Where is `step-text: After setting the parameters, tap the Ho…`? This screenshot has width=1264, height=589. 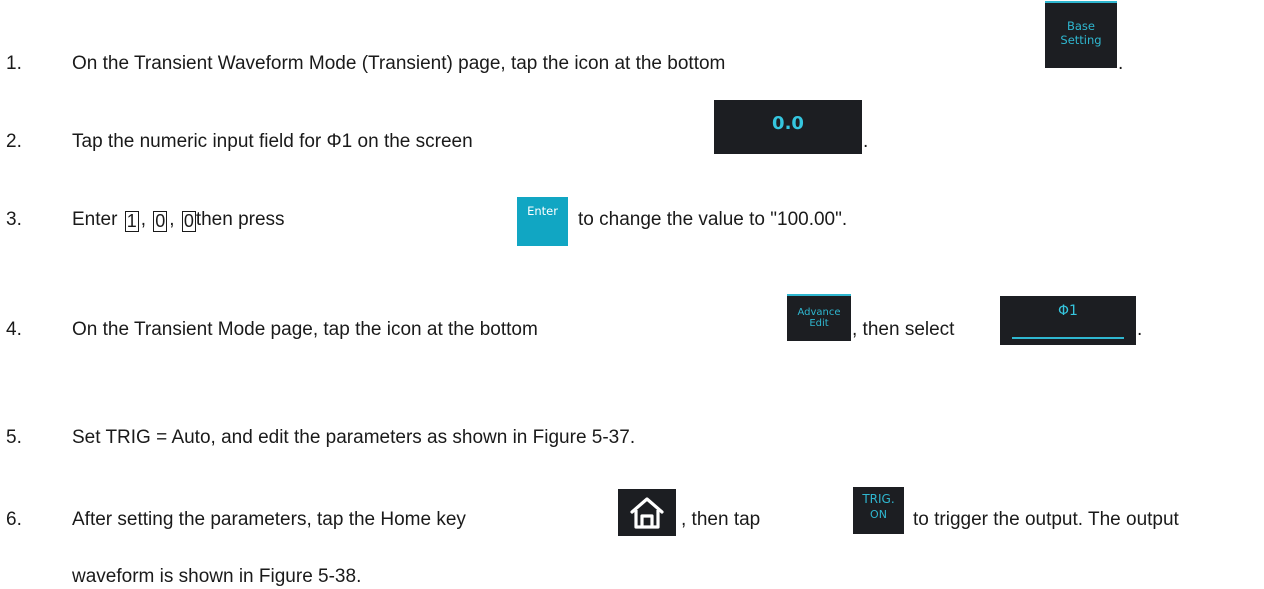
step-text: After setting the parameters, tap the Ho… is located at coordinates (269, 519).